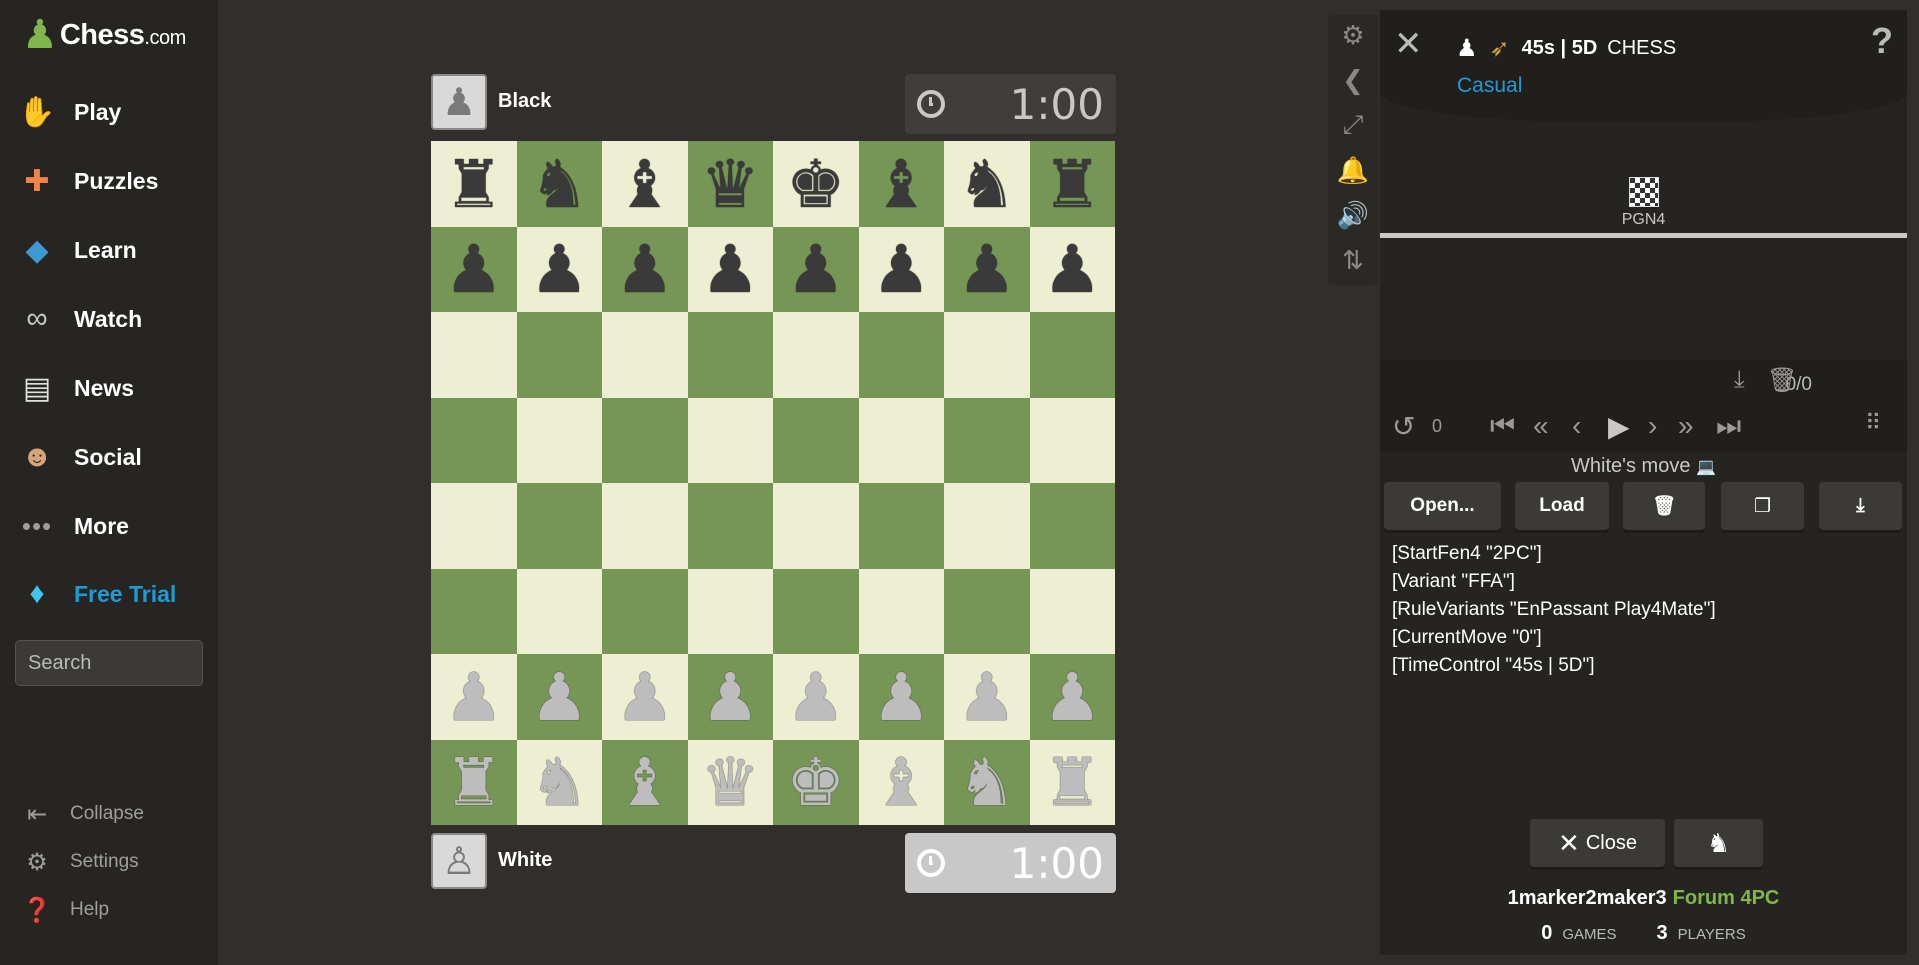  What do you see at coordinates (559, 526) in the screenshot?
I see `square-b4` at bounding box center [559, 526].